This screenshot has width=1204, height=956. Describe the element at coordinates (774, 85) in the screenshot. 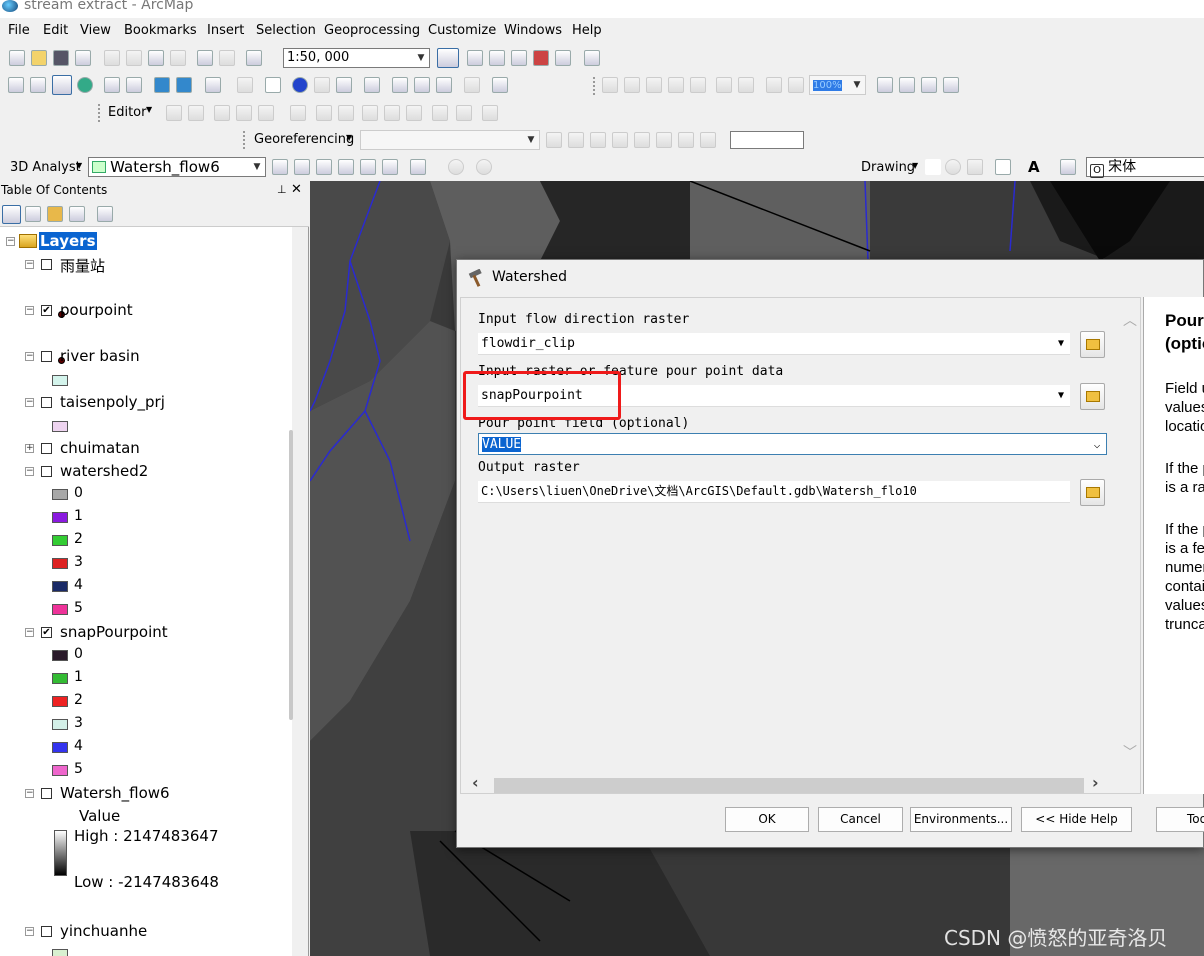

I see `layout-back-icon` at that location.